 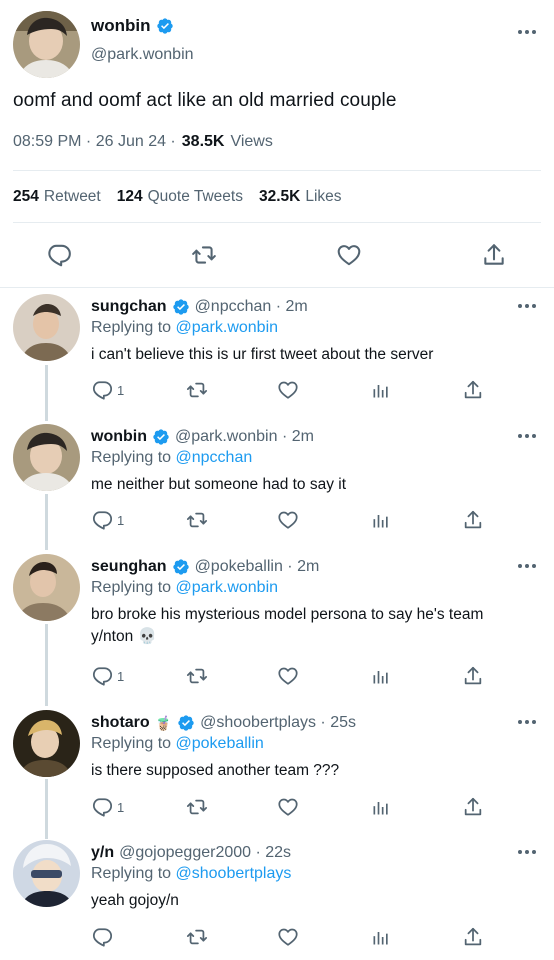 What do you see at coordinates (278, 723) in the screenshot?
I see `author-handle: @shoobertplays · 25s` at bounding box center [278, 723].